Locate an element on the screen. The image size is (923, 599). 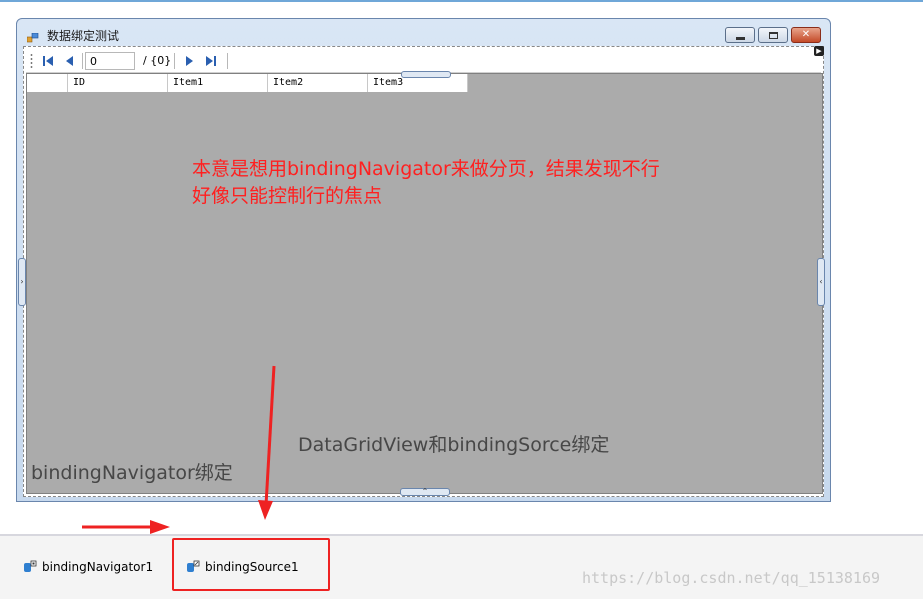
tray-item-label: bindingNavigator1 is located at coordinates (98, 567).